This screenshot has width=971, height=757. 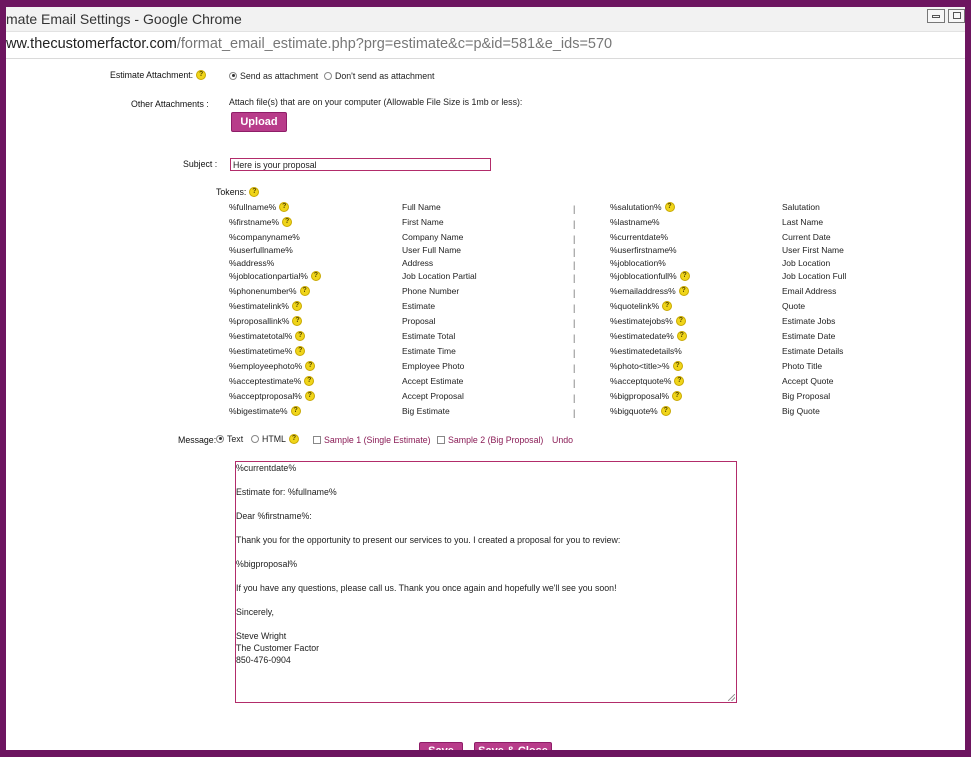 What do you see at coordinates (808, 381) in the screenshot?
I see `token-description-text: Accept Quote` at bounding box center [808, 381].